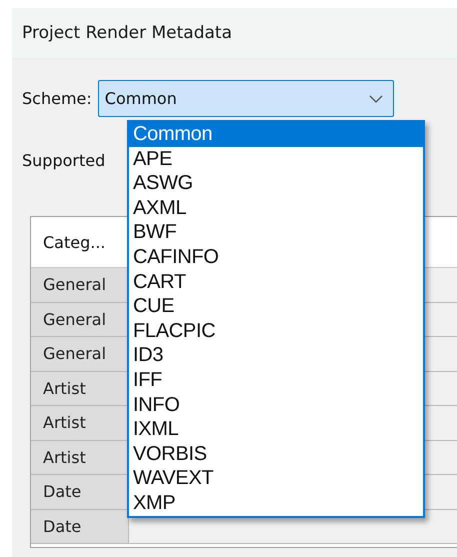  Describe the element at coordinates (276, 405) in the screenshot. I see `dropdown-option: INFO` at that location.